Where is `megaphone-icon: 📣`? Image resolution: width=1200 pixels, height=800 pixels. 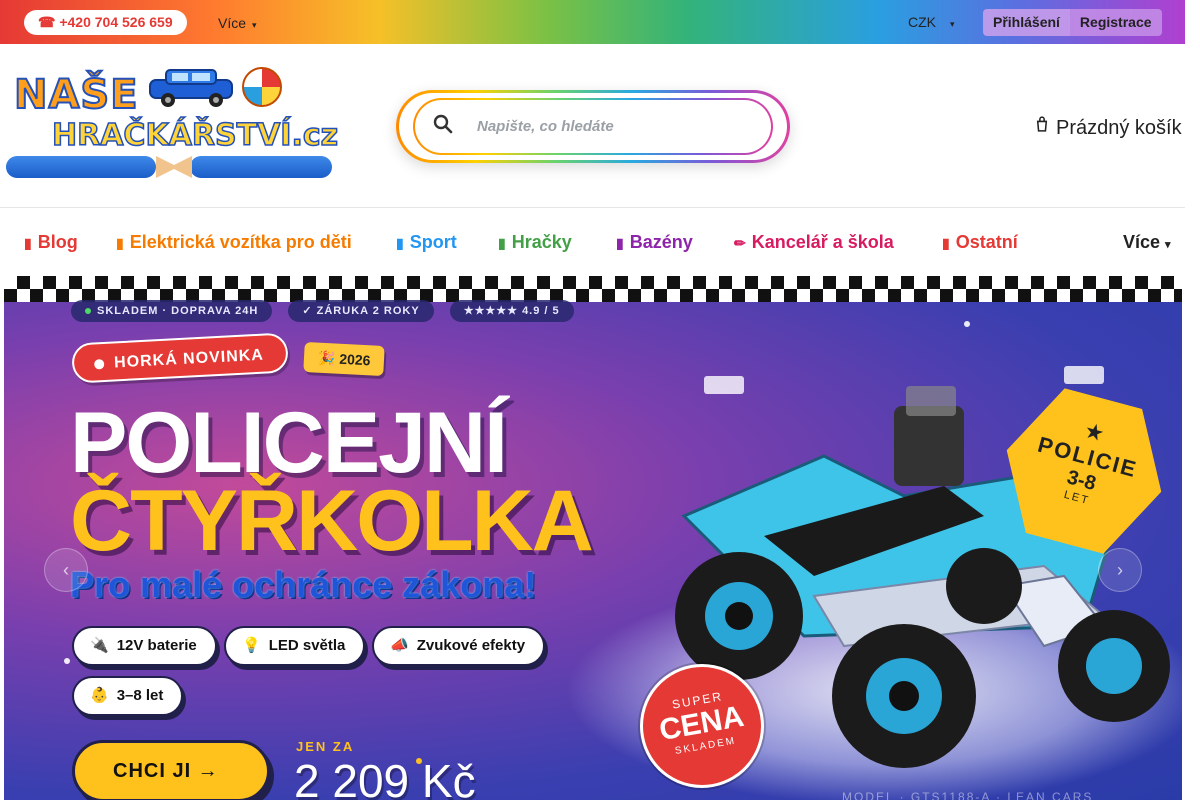
megaphone-icon: 📣 is located at coordinates (399, 645).